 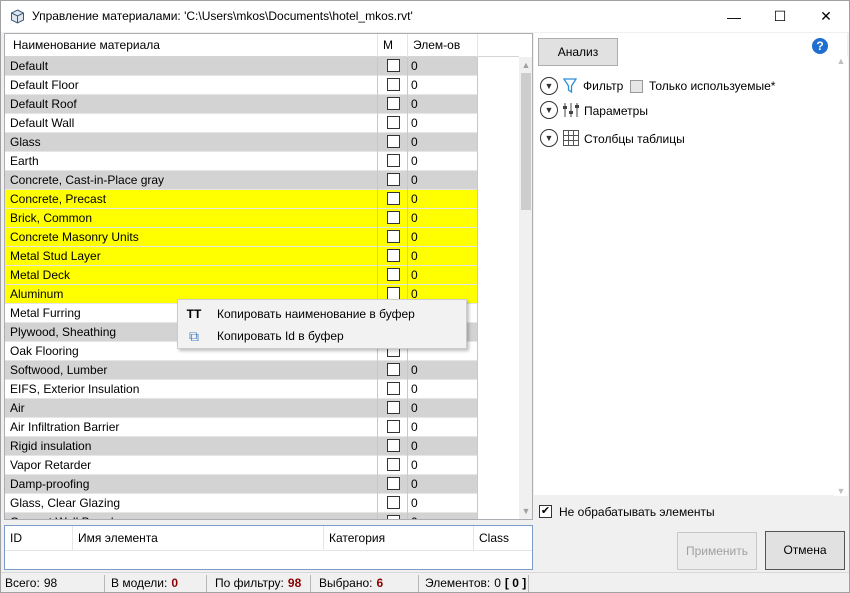 I want to click on material-name-cell: Damp-proofing, so click(x=191, y=484).